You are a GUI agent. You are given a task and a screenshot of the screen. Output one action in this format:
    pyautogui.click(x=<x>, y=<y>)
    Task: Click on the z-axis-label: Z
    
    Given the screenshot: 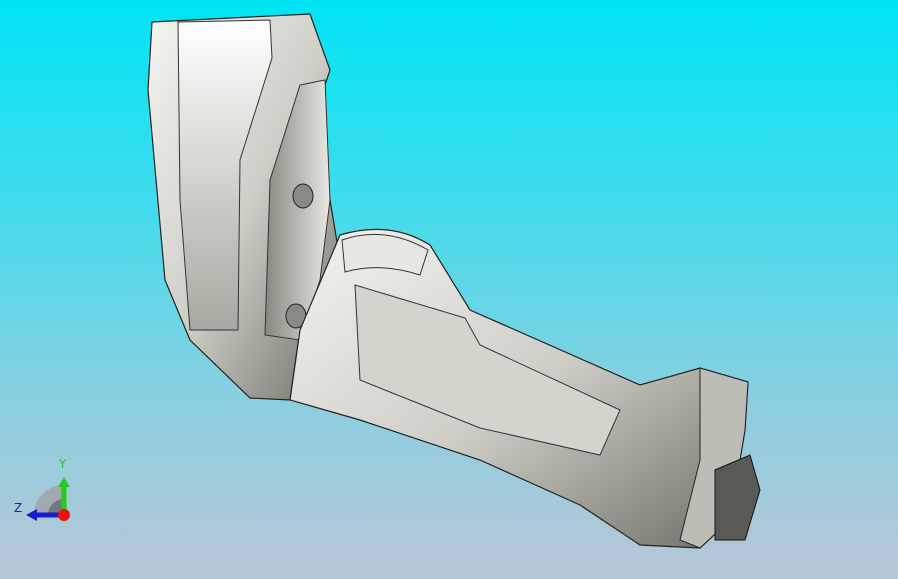 What is the action you would take?
    pyautogui.click(x=18, y=508)
    